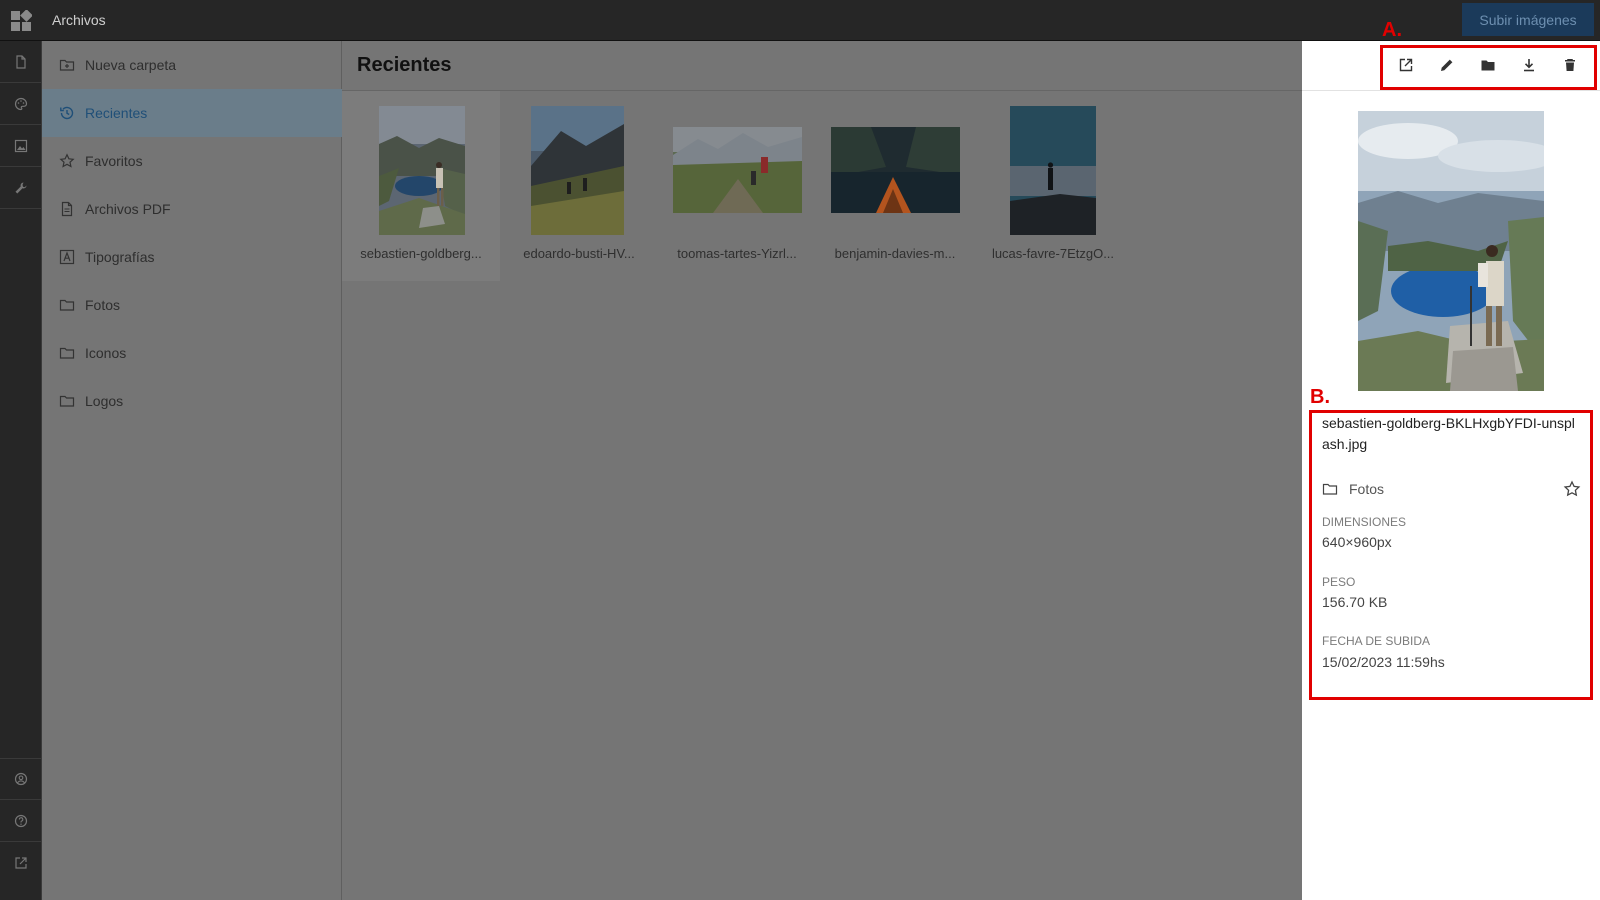 This screenshot has width=1600, height=900. Describe the element at coordinates (67, 257) in the screenshot. I see `font-icon` at that location.